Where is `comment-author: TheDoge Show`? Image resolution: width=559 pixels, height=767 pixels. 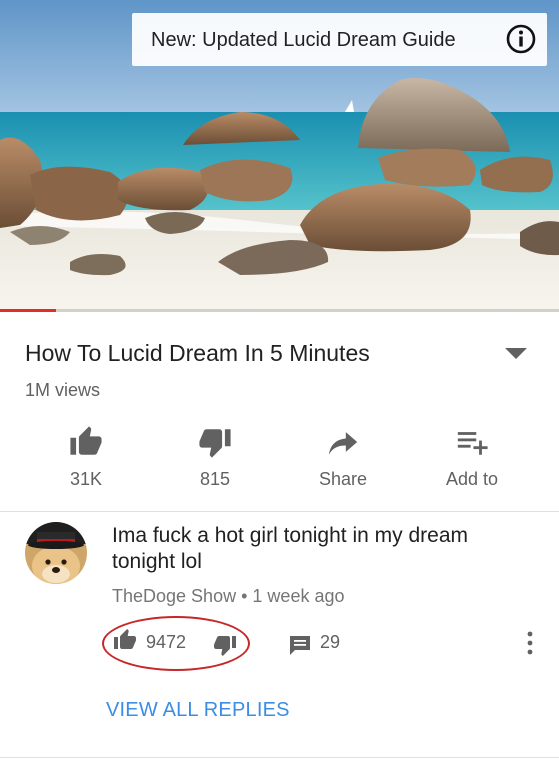
comment-author: TheDoge Show is located at coordinates (174, 596).